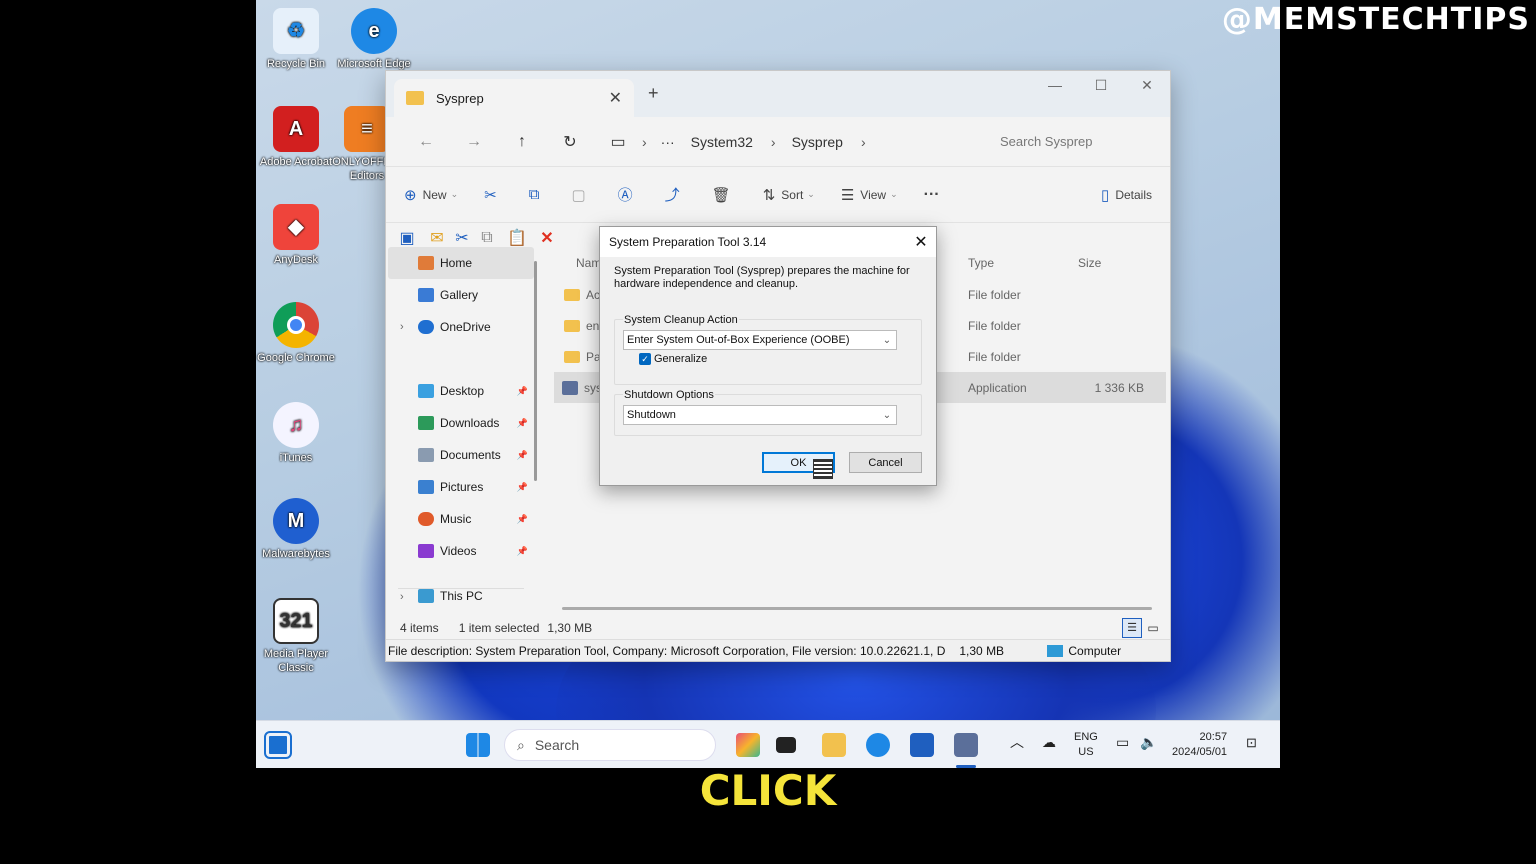  I want to click on delete-button: 🗑, so click(724, 195).